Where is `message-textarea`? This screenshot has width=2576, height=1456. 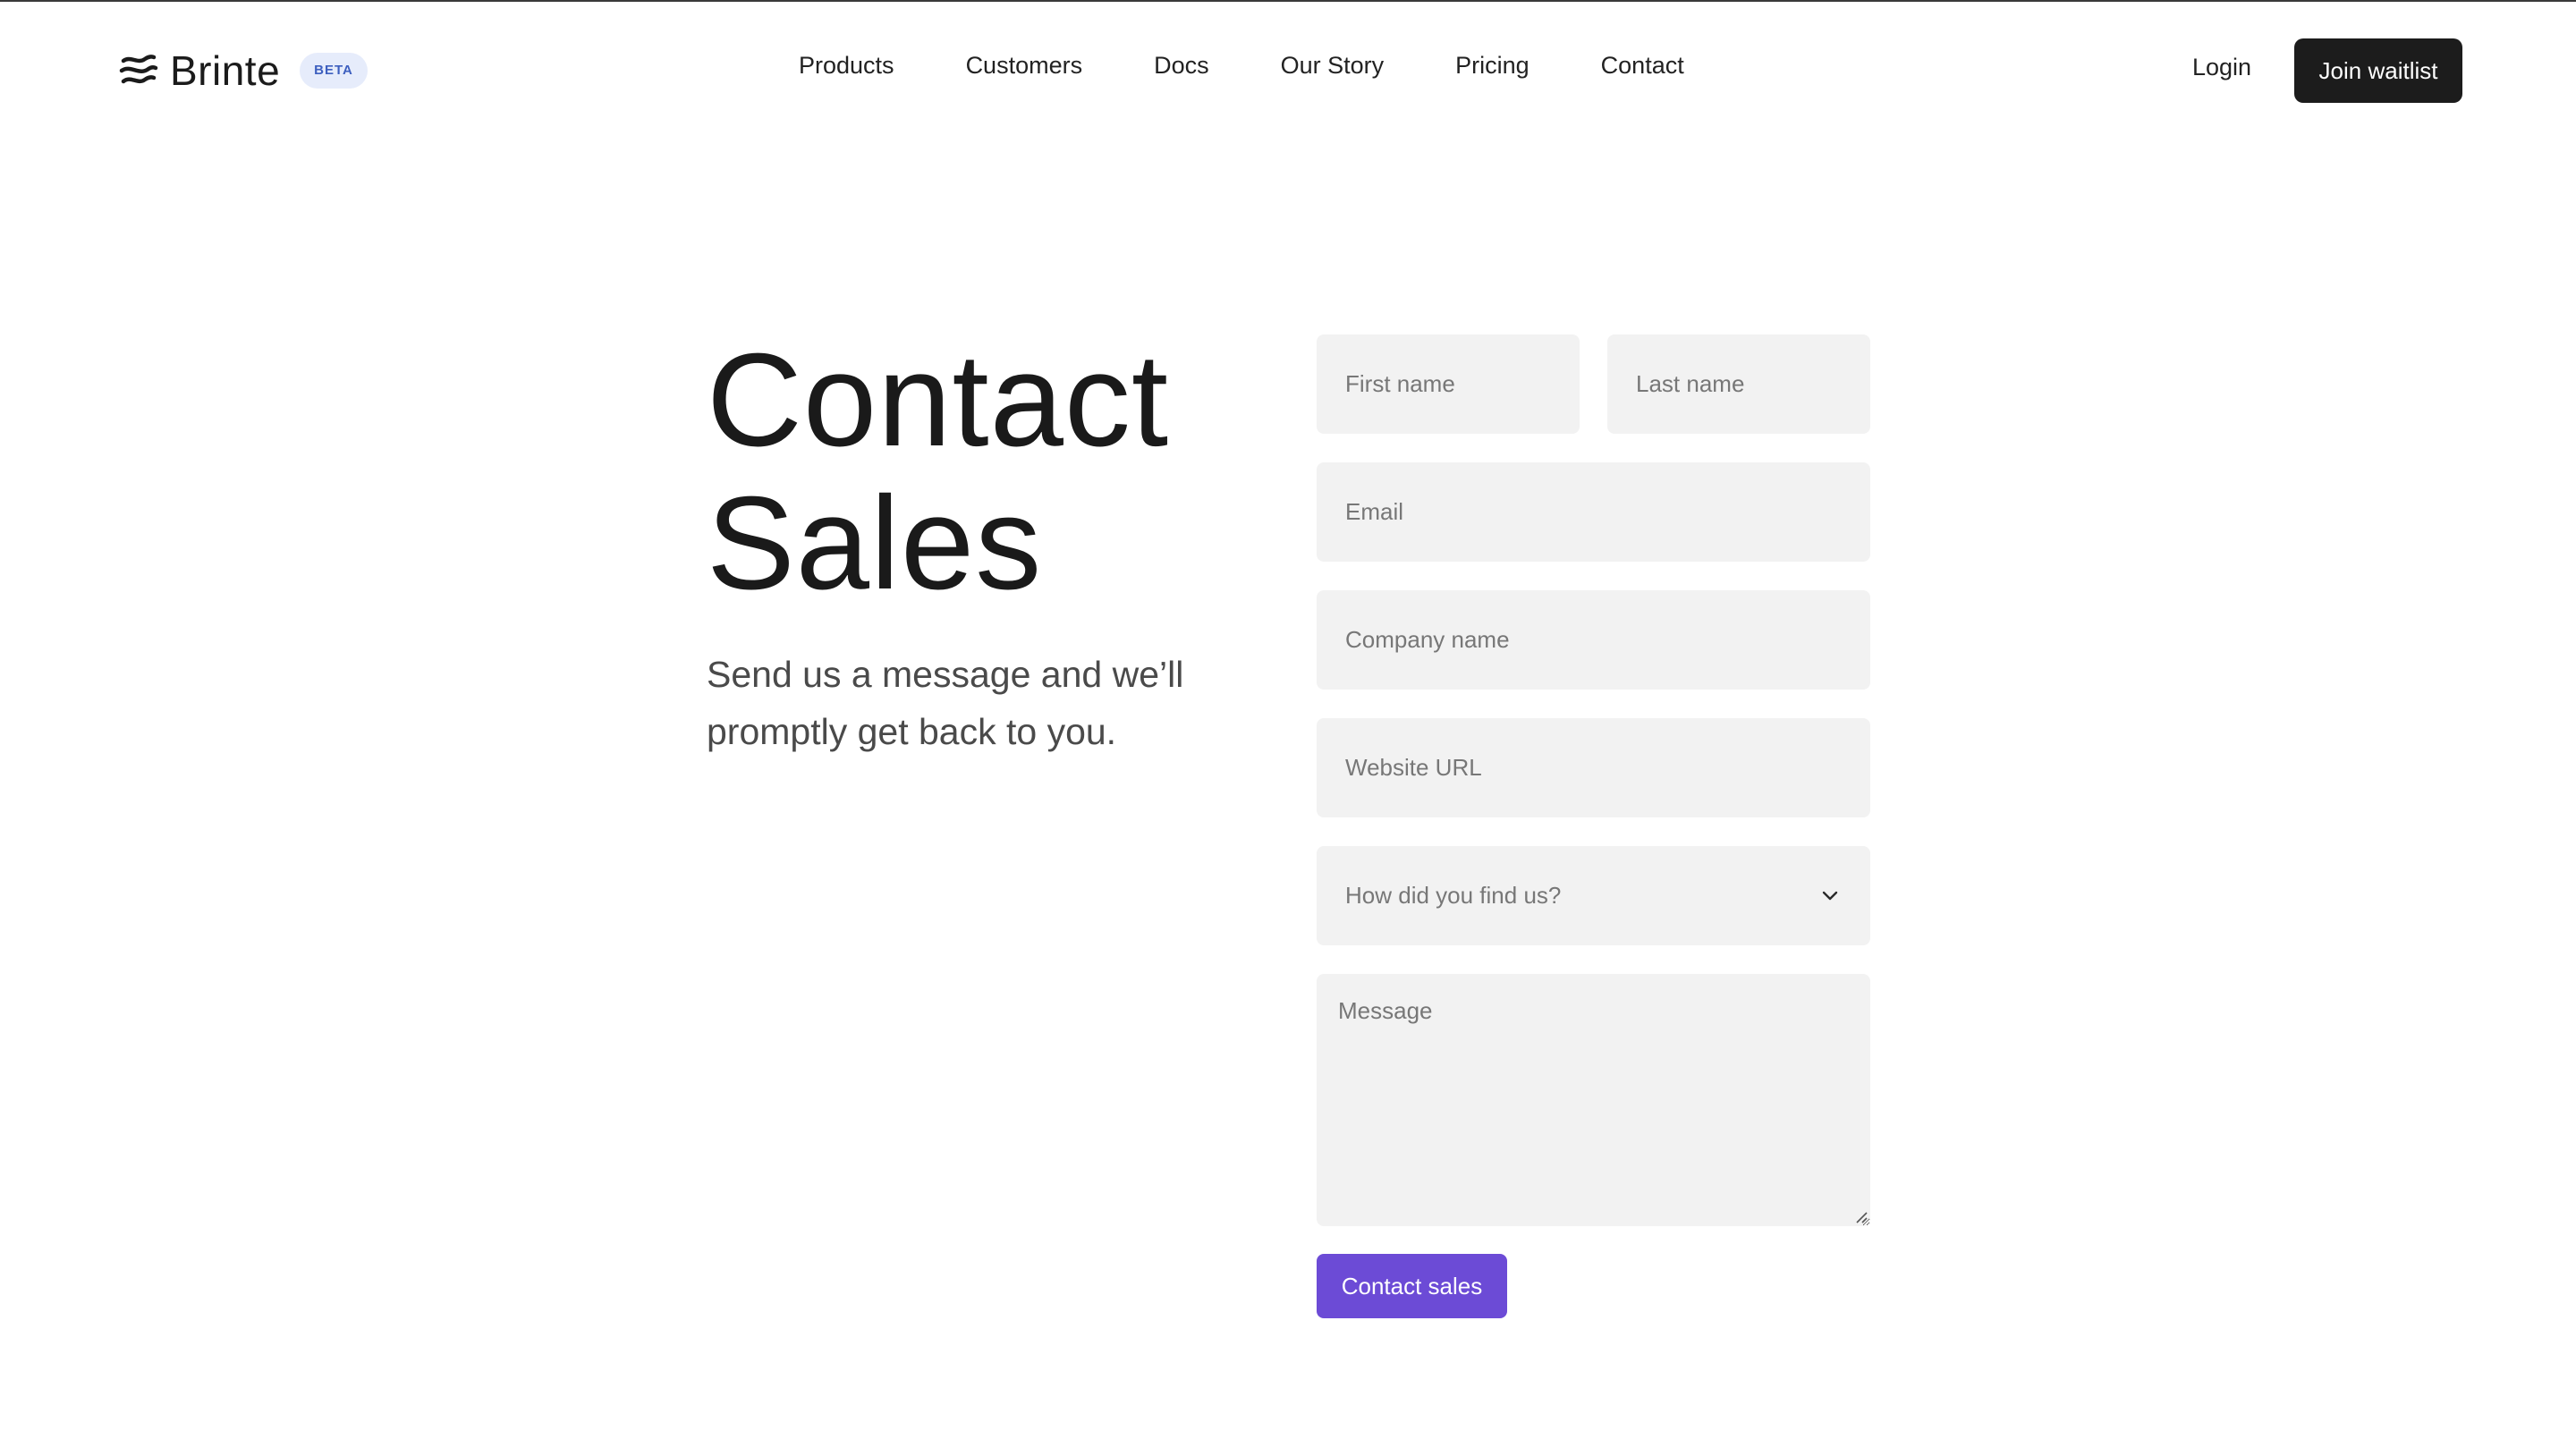
message-textarea is located at coordinates (1593, 1100).